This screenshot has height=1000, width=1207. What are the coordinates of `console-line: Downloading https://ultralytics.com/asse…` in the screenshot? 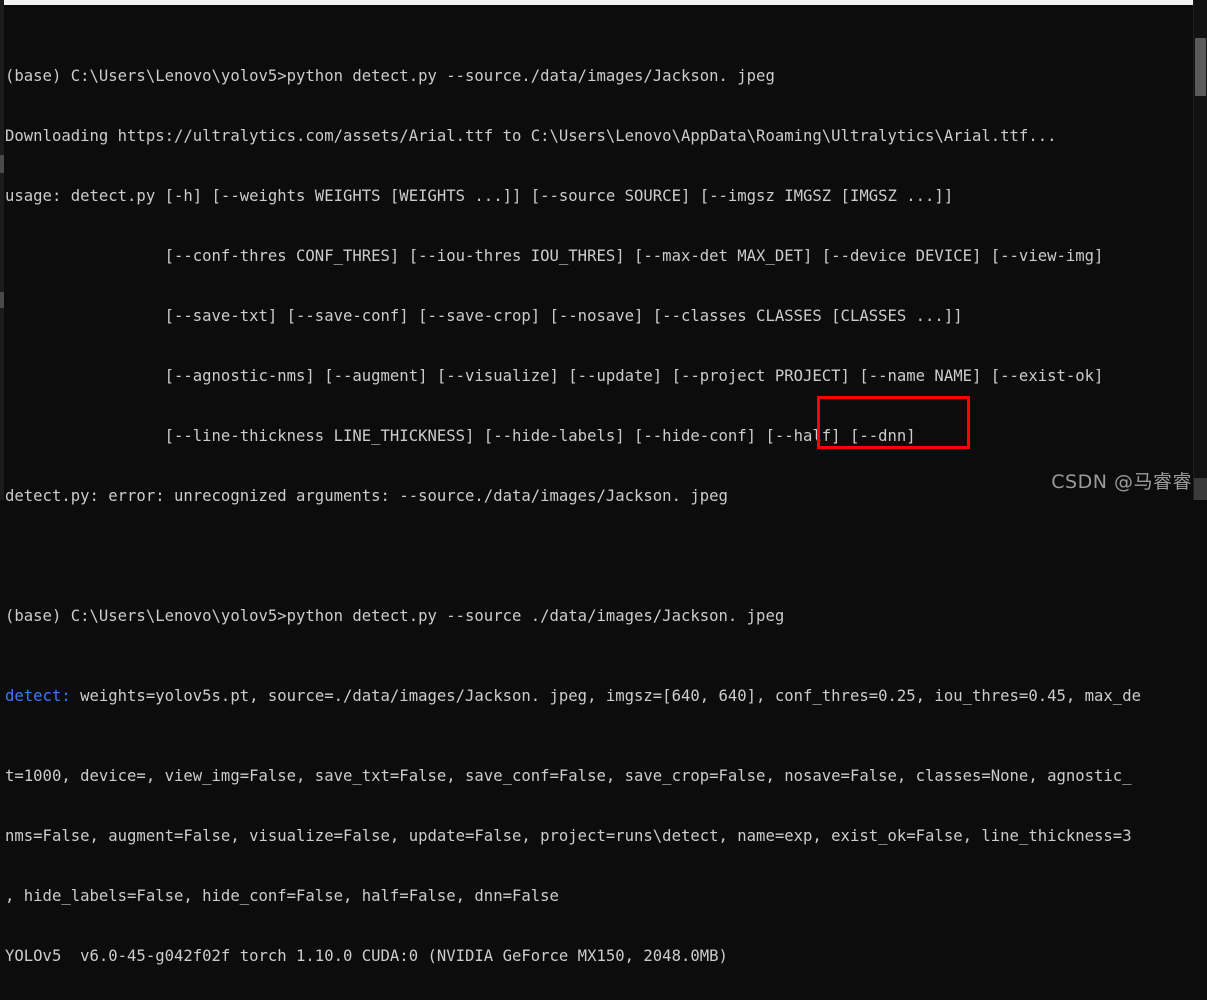 It's located at (531, 136).